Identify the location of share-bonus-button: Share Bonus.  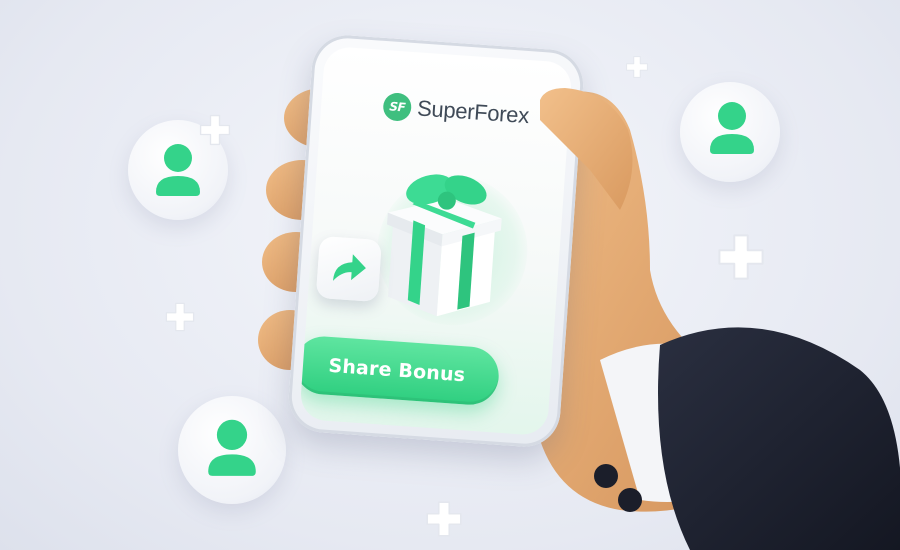
(400, 370).